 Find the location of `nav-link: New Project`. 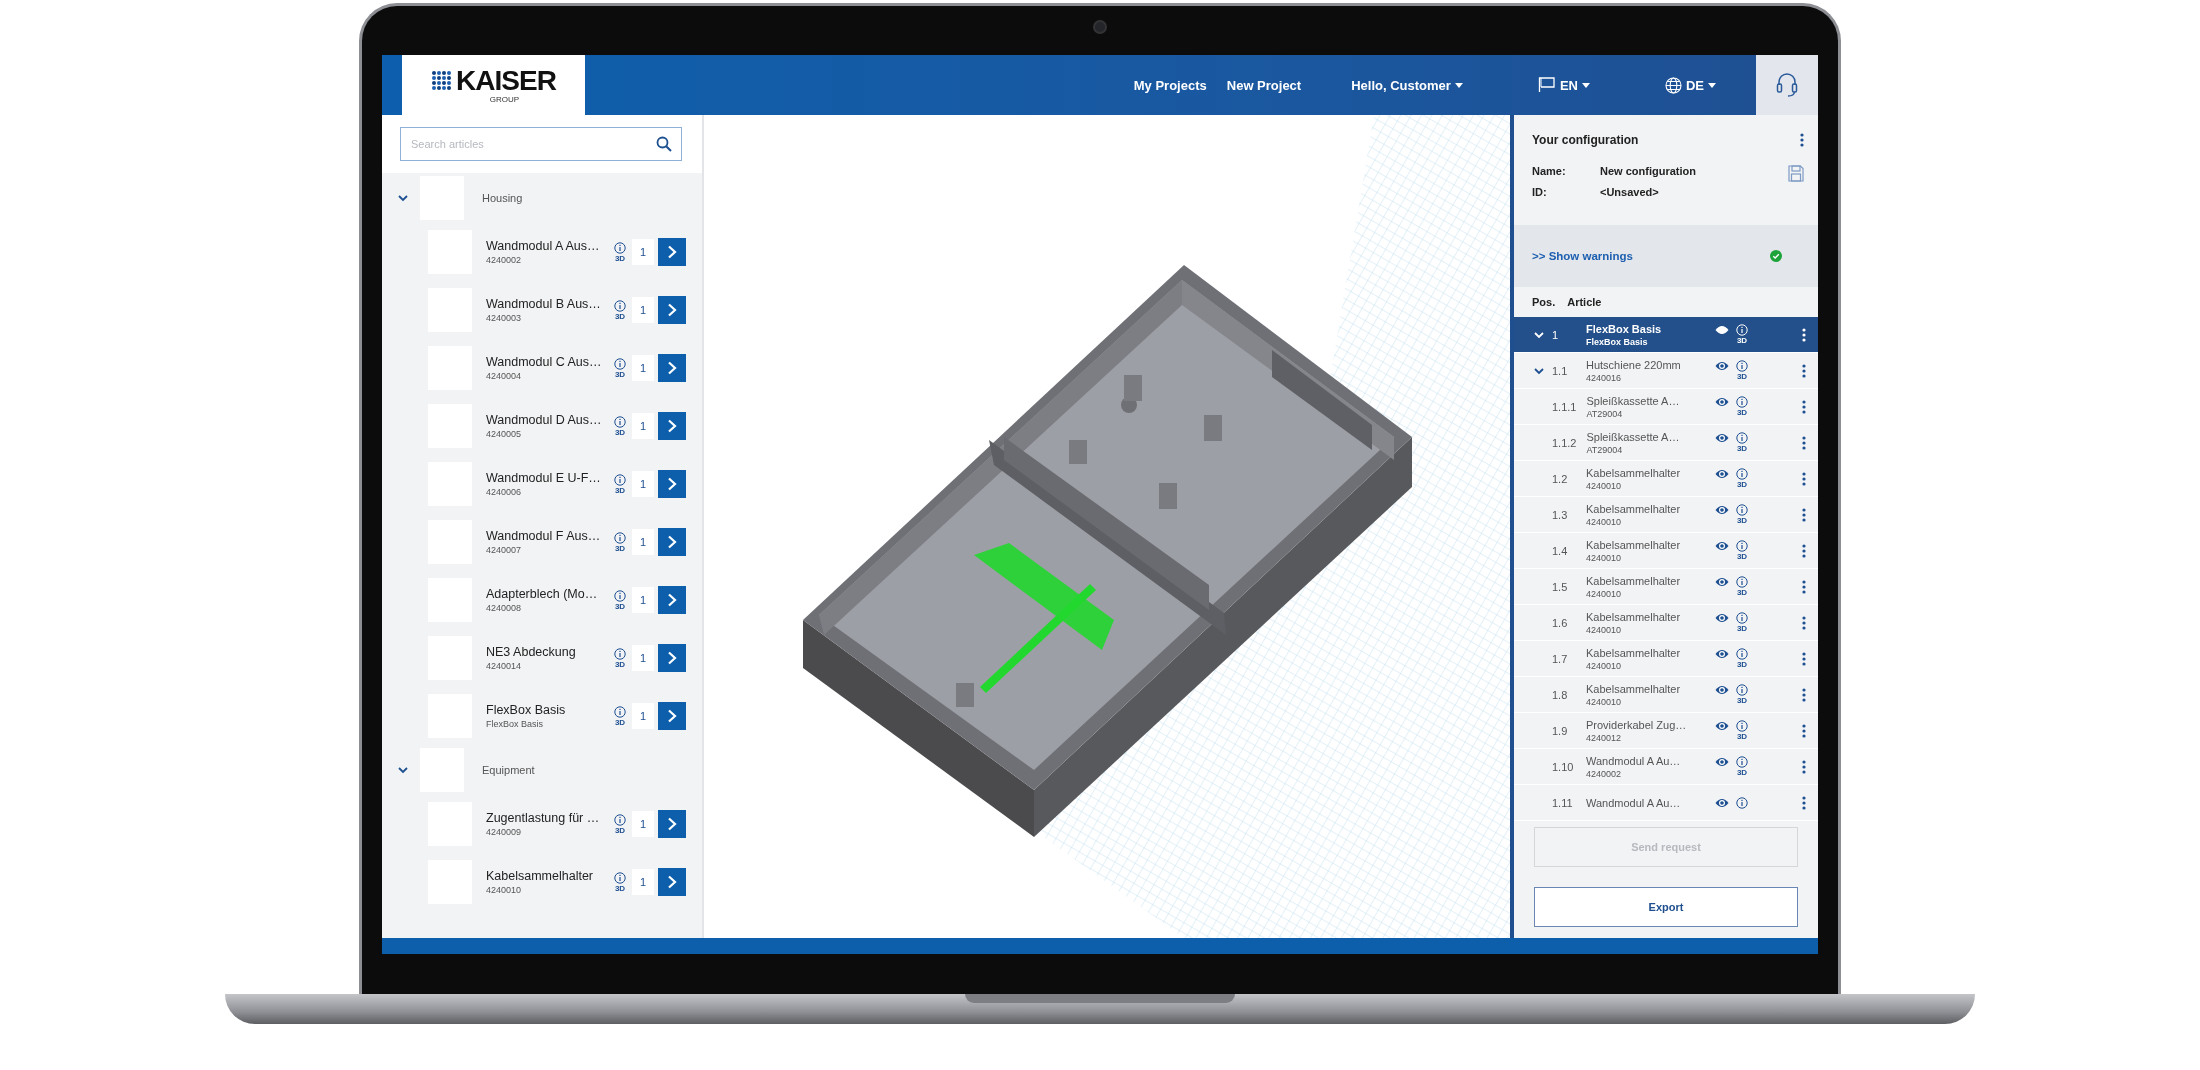

nav-link: New Project is located at coordinates (1264, 85).